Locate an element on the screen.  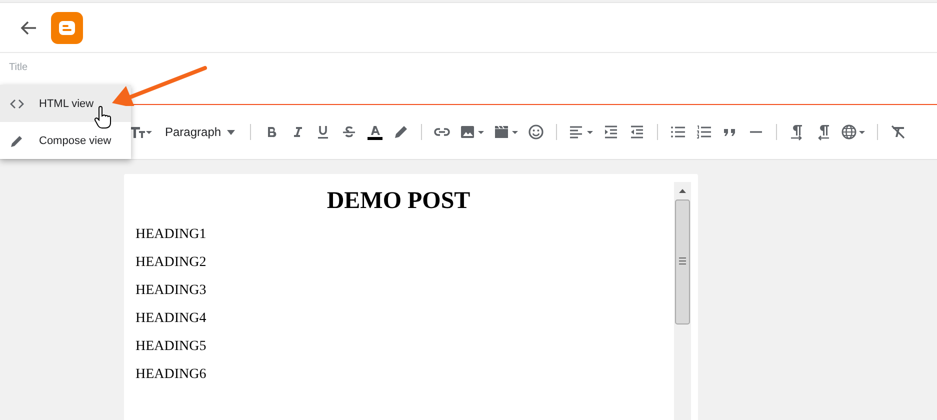
post-paragraph: HEADING1 is located at coordinates (172, 235).